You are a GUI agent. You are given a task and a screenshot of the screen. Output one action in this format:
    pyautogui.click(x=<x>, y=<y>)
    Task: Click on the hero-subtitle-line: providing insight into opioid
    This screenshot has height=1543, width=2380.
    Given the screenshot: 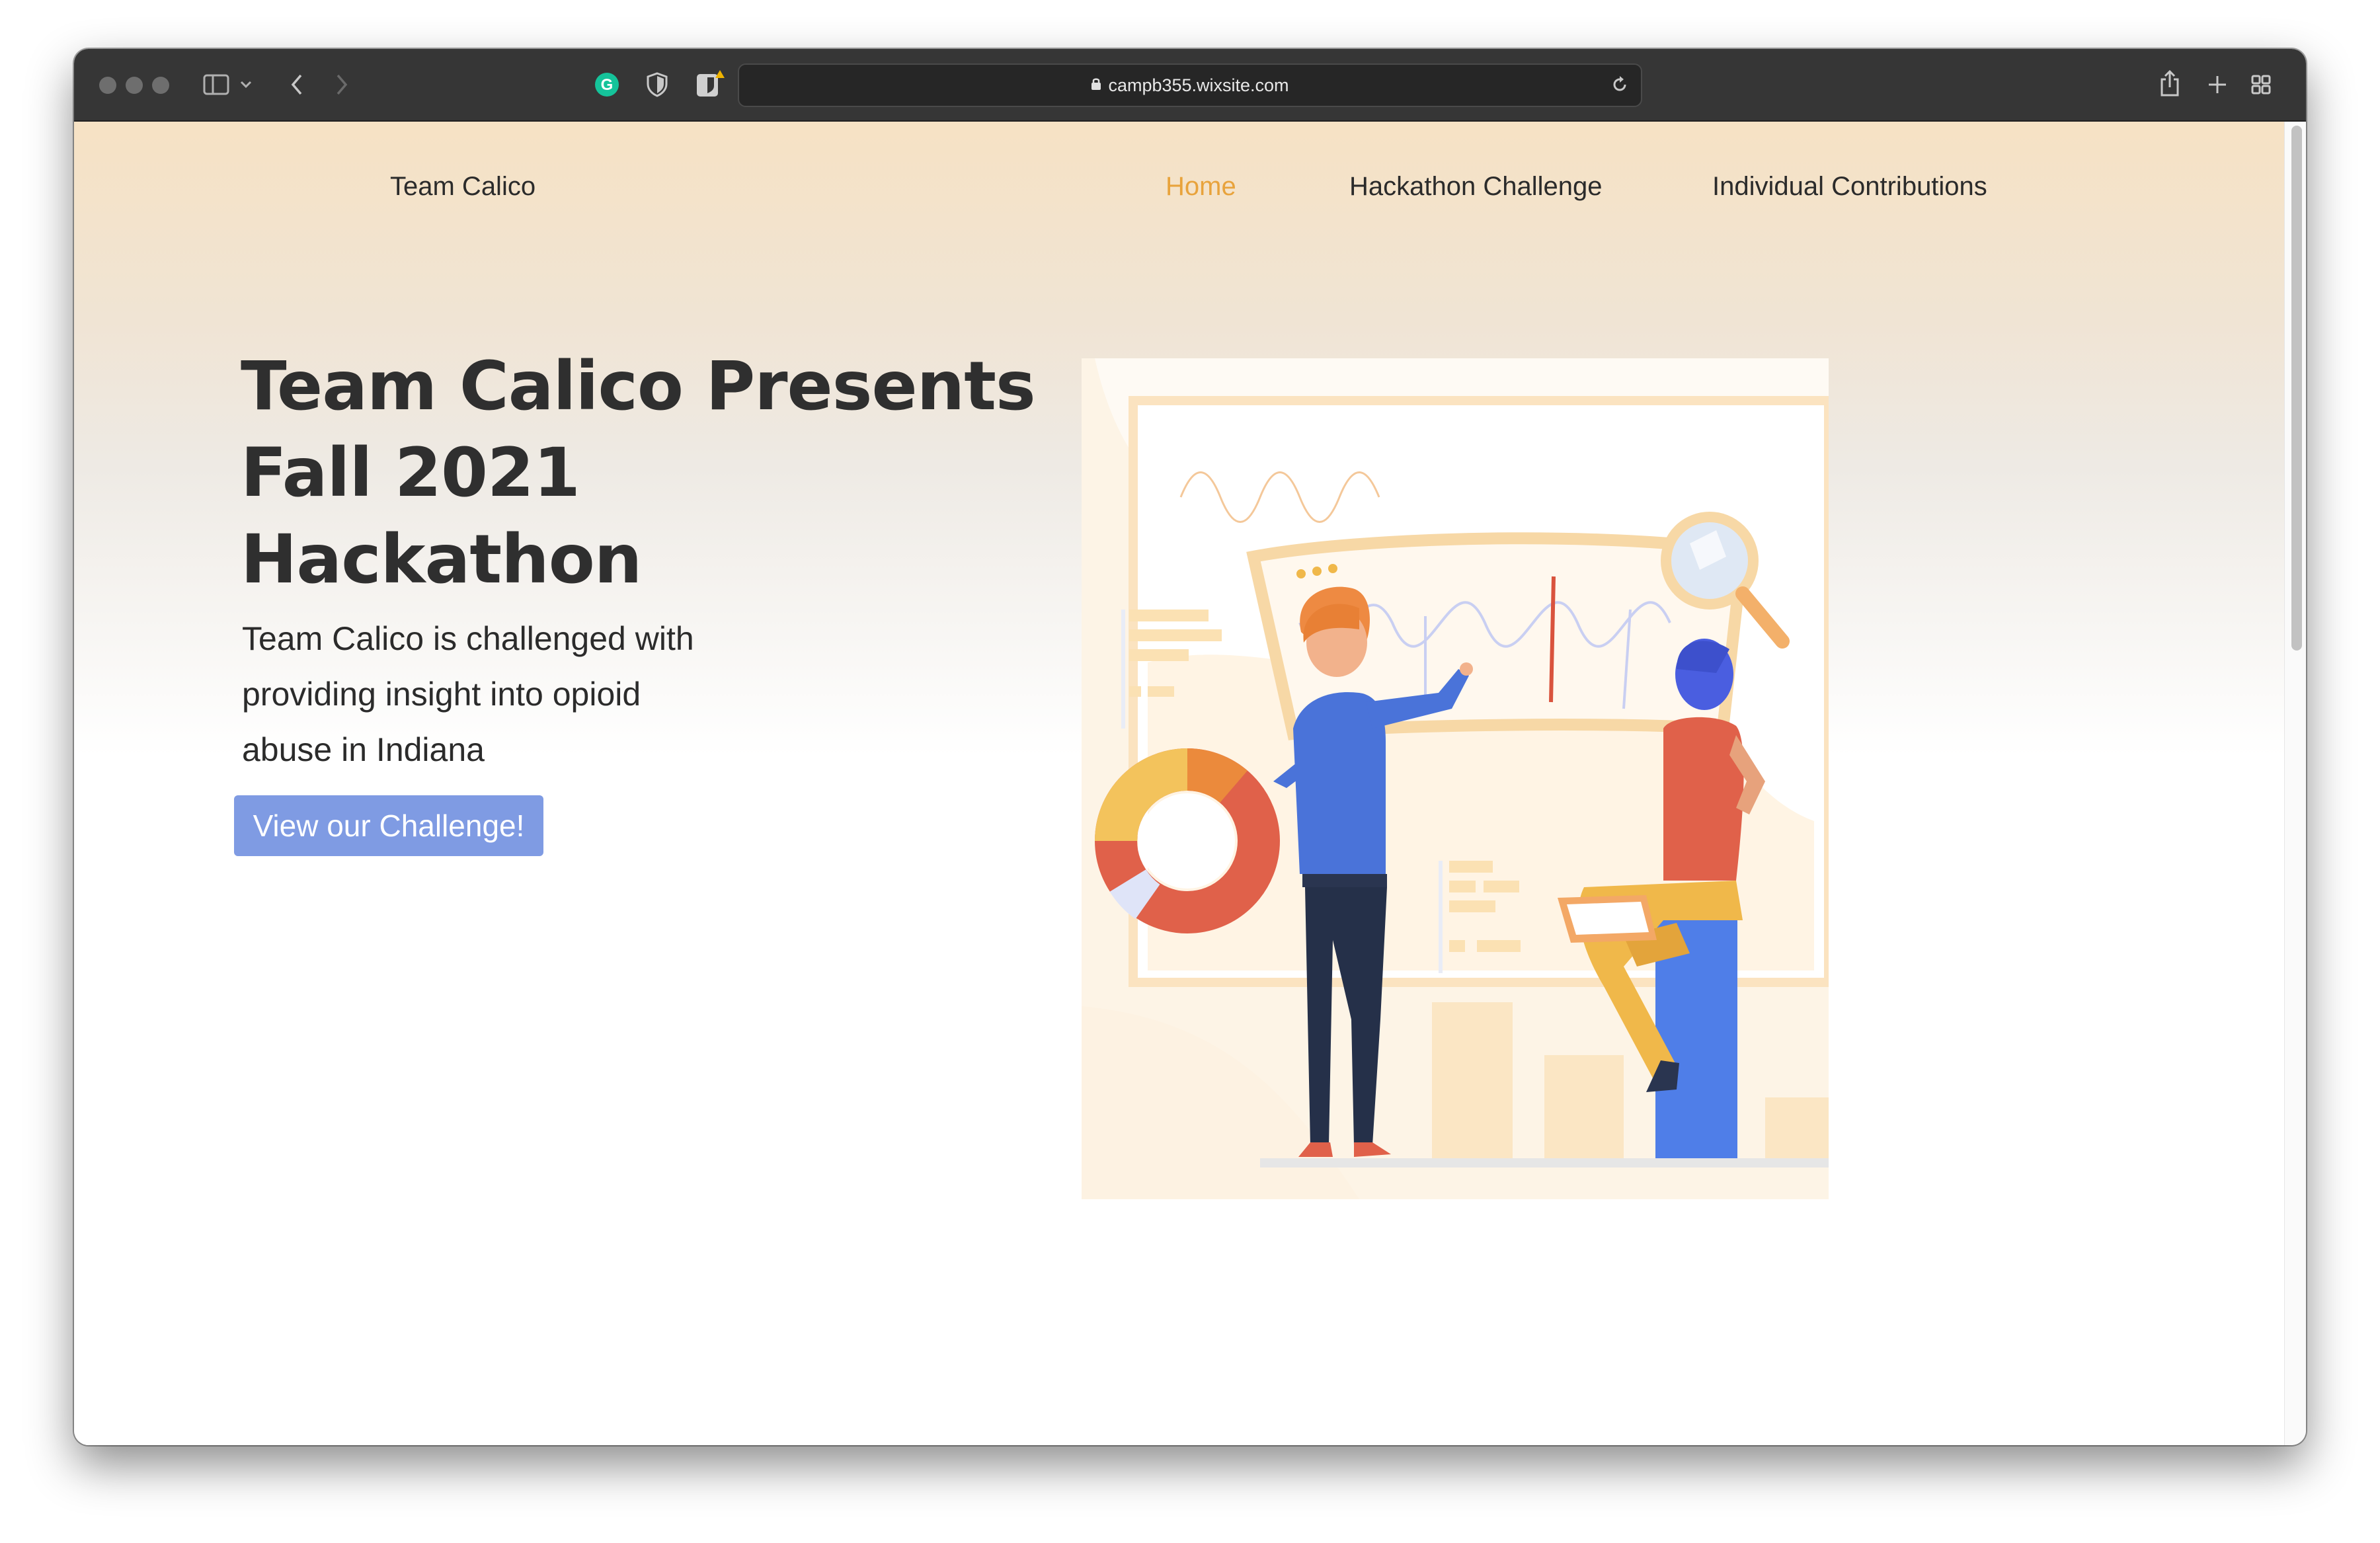 What is the action you would take?
    pyautogui.click(x=441, y=694)
    